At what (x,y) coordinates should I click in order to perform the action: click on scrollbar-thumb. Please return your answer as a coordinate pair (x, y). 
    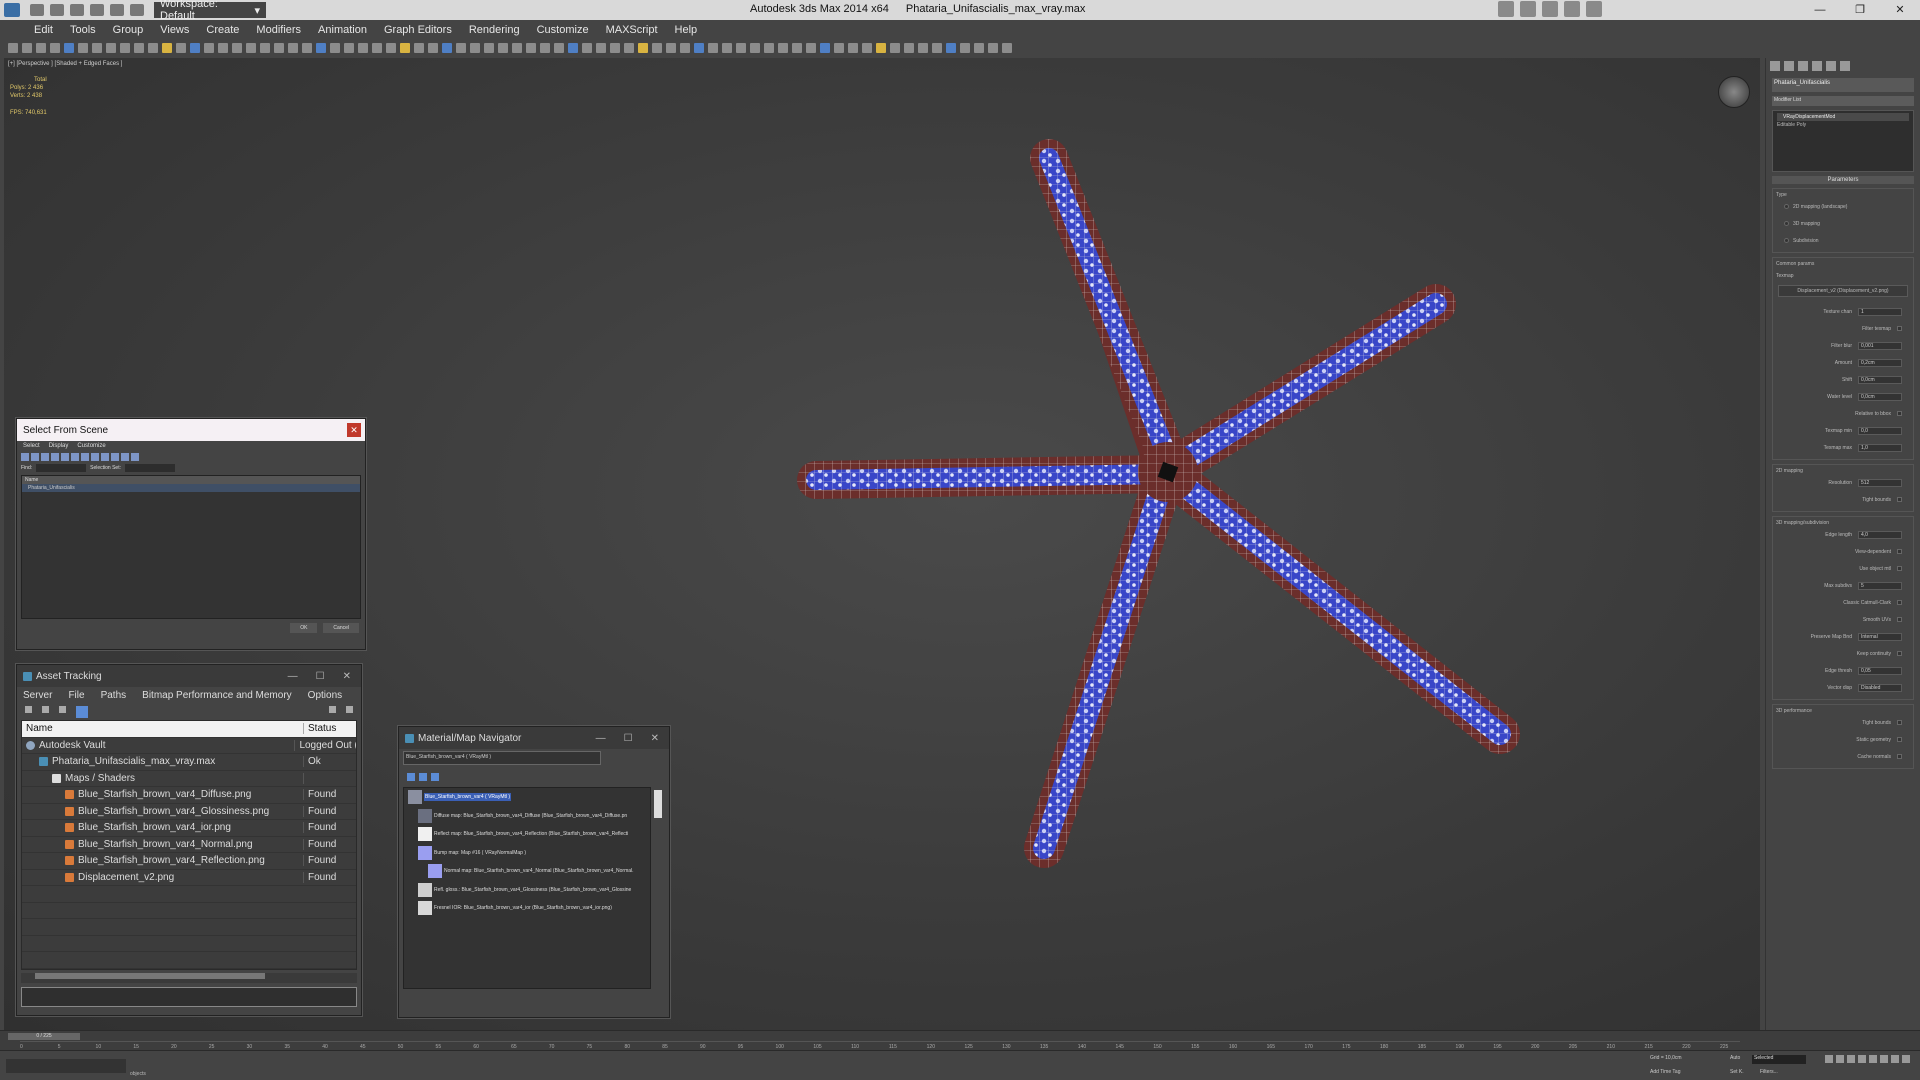
    Looking at the image, I should click on (658, 804).